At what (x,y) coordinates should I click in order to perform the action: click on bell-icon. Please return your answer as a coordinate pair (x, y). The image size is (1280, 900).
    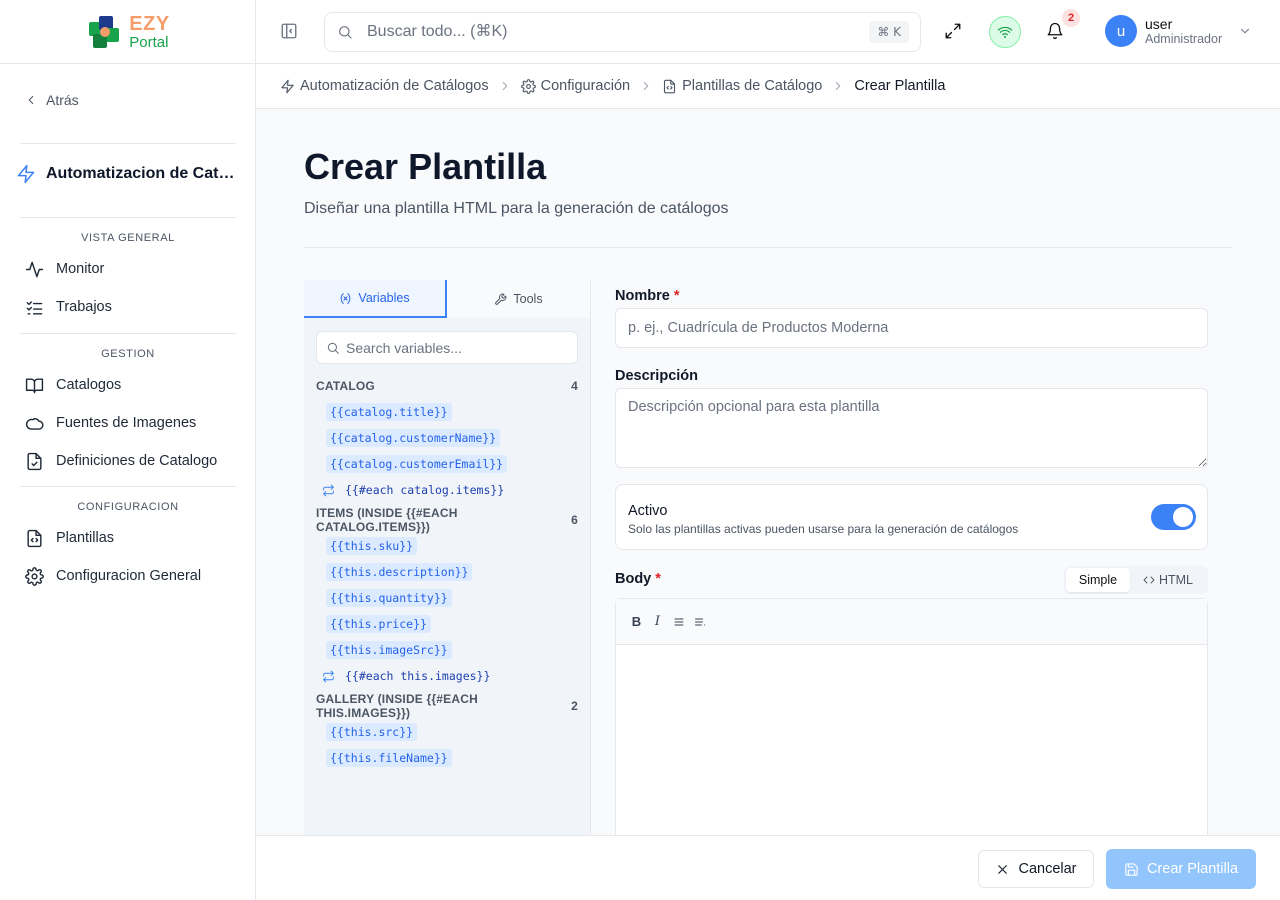
    Looking at the image, I should click on (1055, 31).